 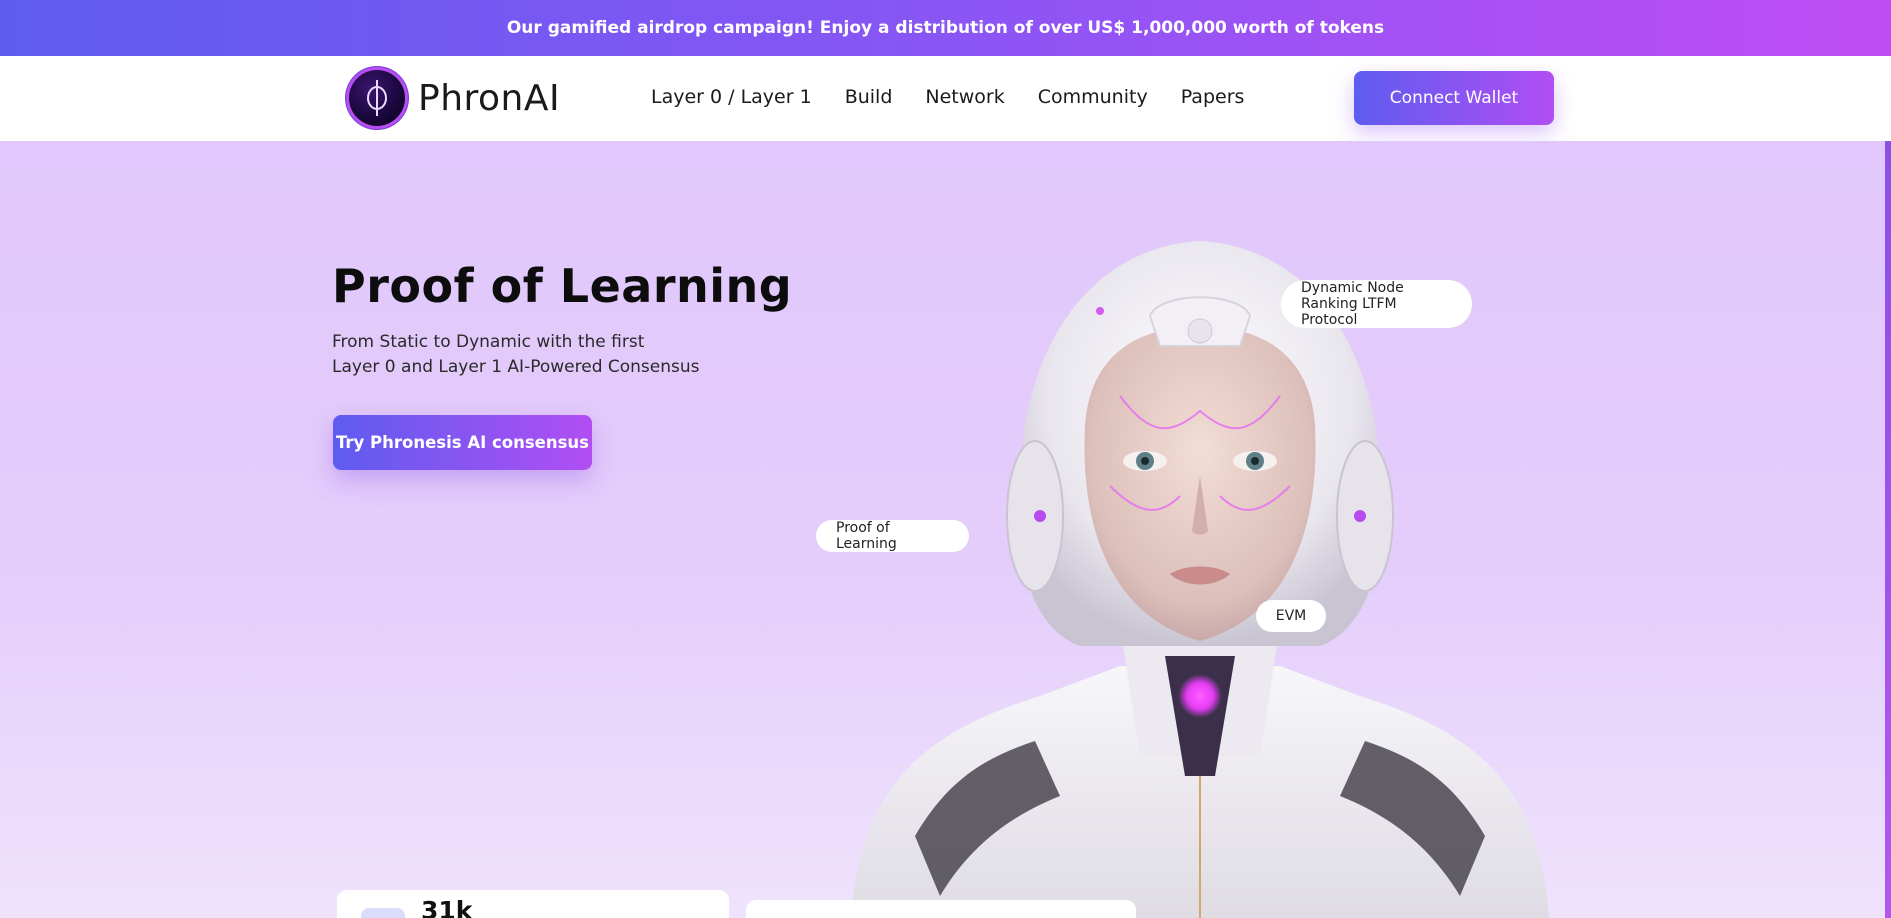 I want to click on brand-name: PhronAI, so click(x=489, y=98).